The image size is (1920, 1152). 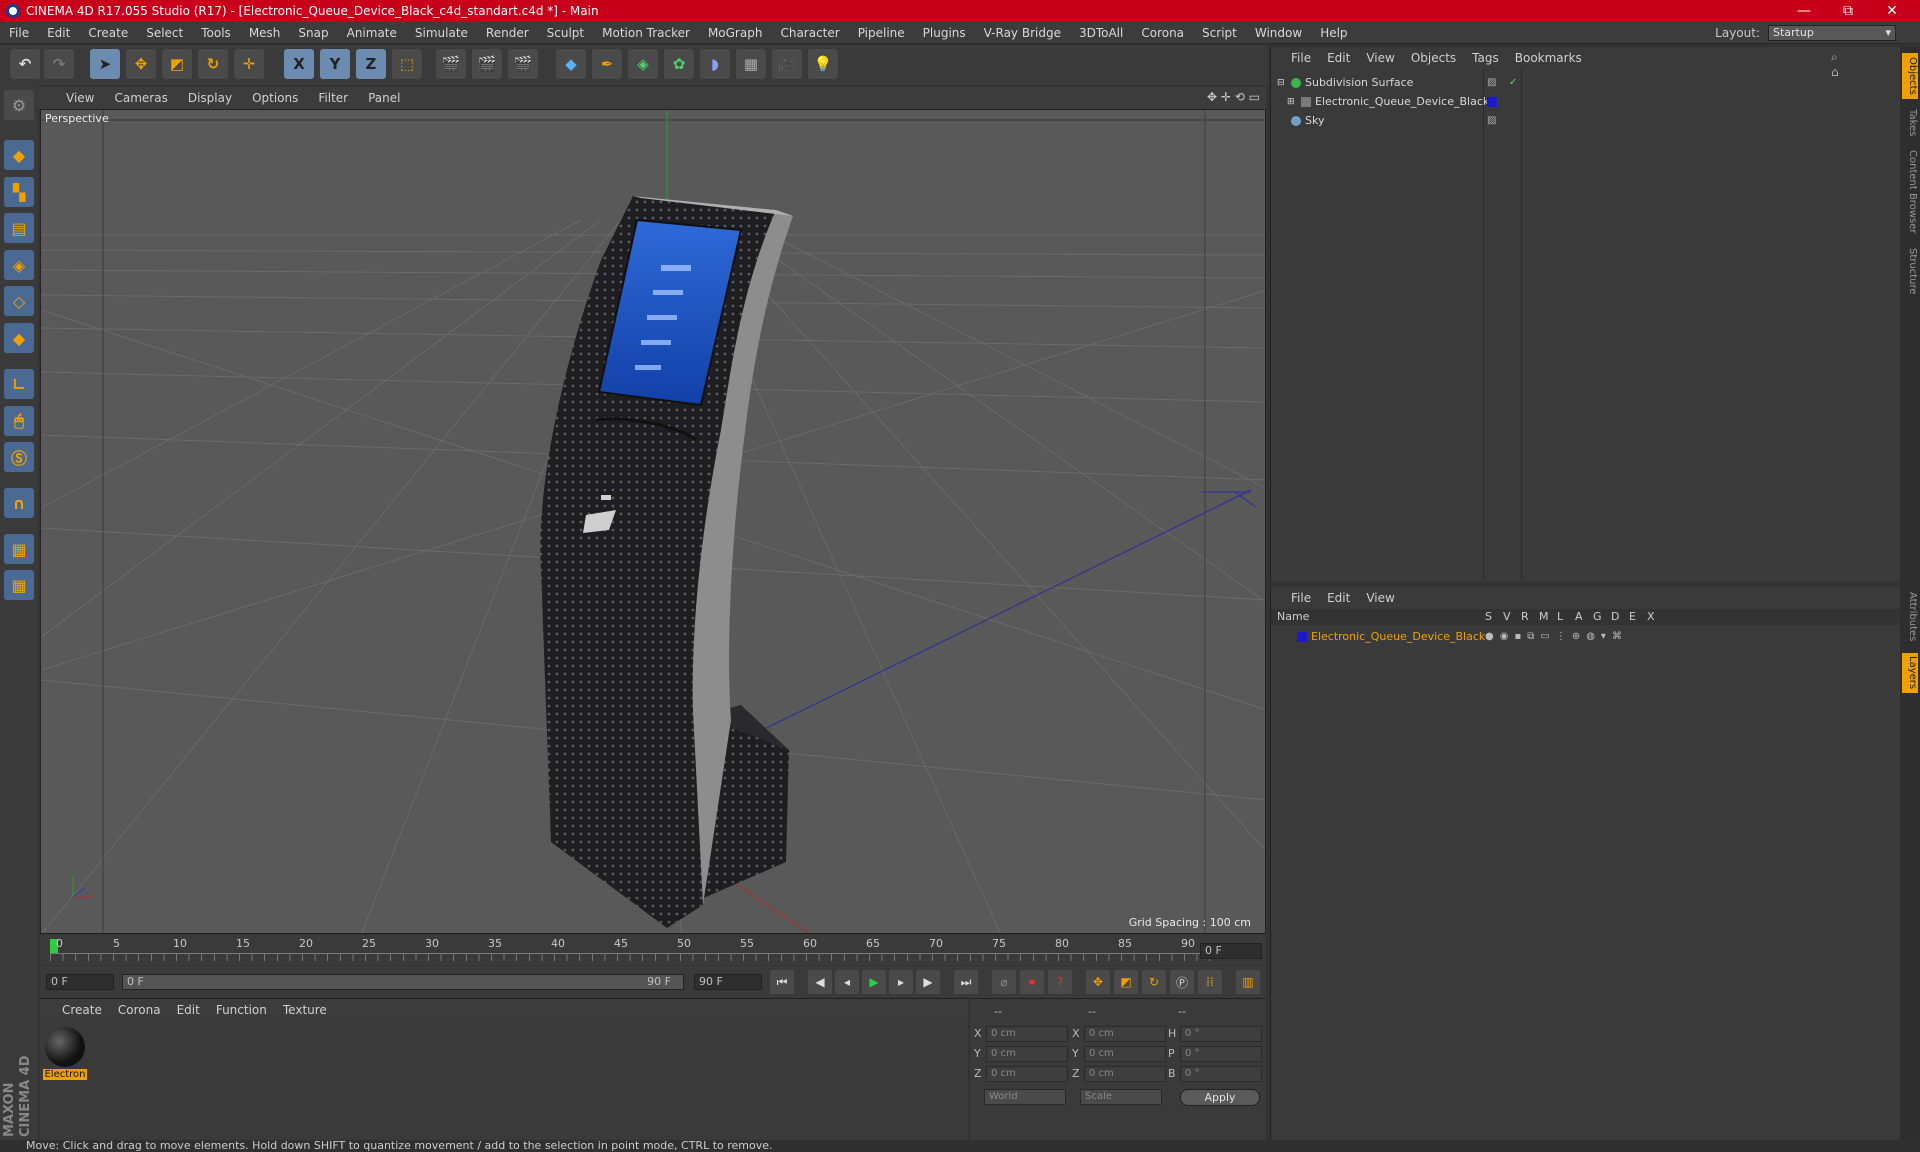 I want to click on layer-row: Electronic_Queue_Device_Black ●◉▪⧉▭⋮⊕◍▾⌘, so click(x=1586, y=636).